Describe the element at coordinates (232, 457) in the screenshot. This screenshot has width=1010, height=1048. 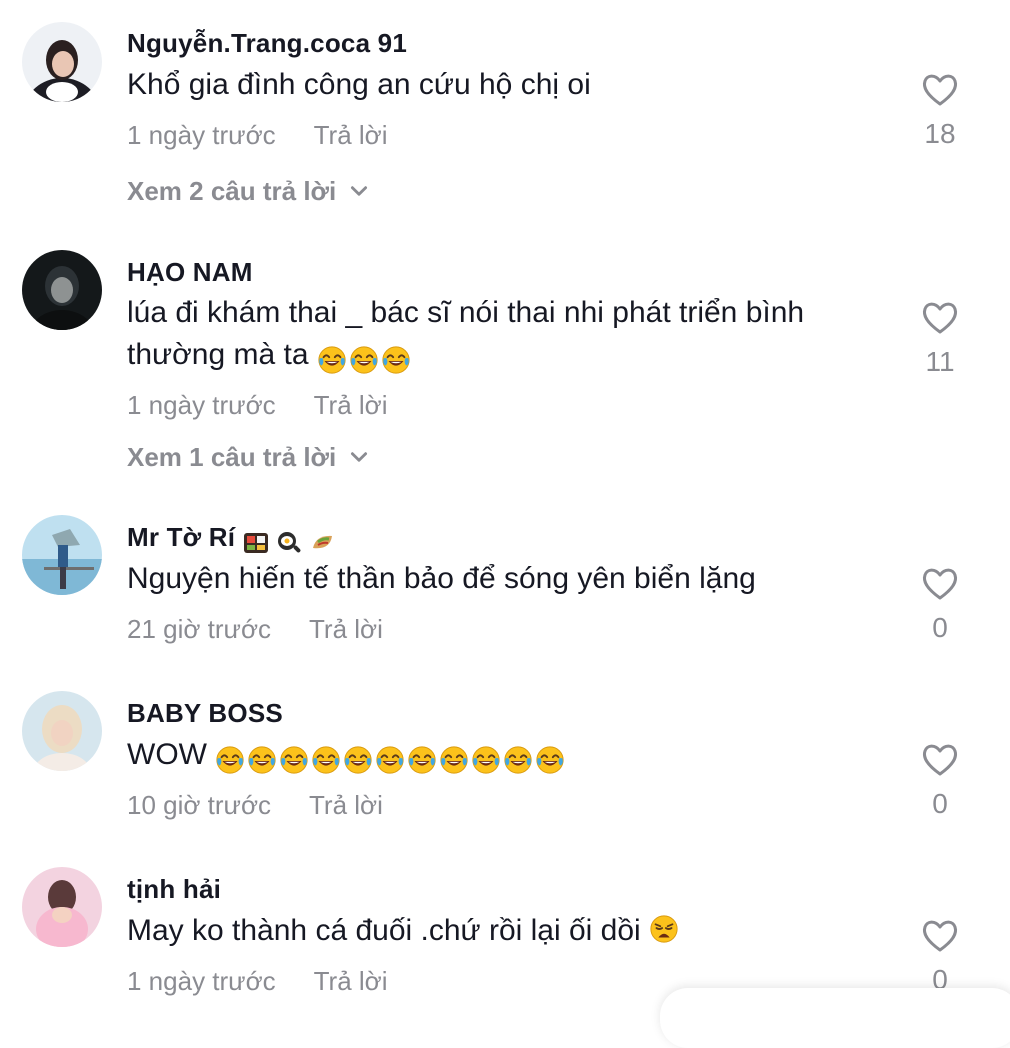
I see `view-replies-label: Xem 1 câu trả lời` at that location.